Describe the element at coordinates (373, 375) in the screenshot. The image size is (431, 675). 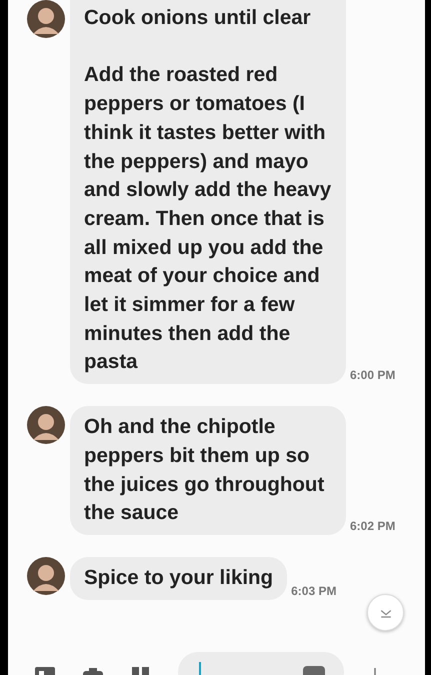
I see `message-time: 6:00 PM` at that location.